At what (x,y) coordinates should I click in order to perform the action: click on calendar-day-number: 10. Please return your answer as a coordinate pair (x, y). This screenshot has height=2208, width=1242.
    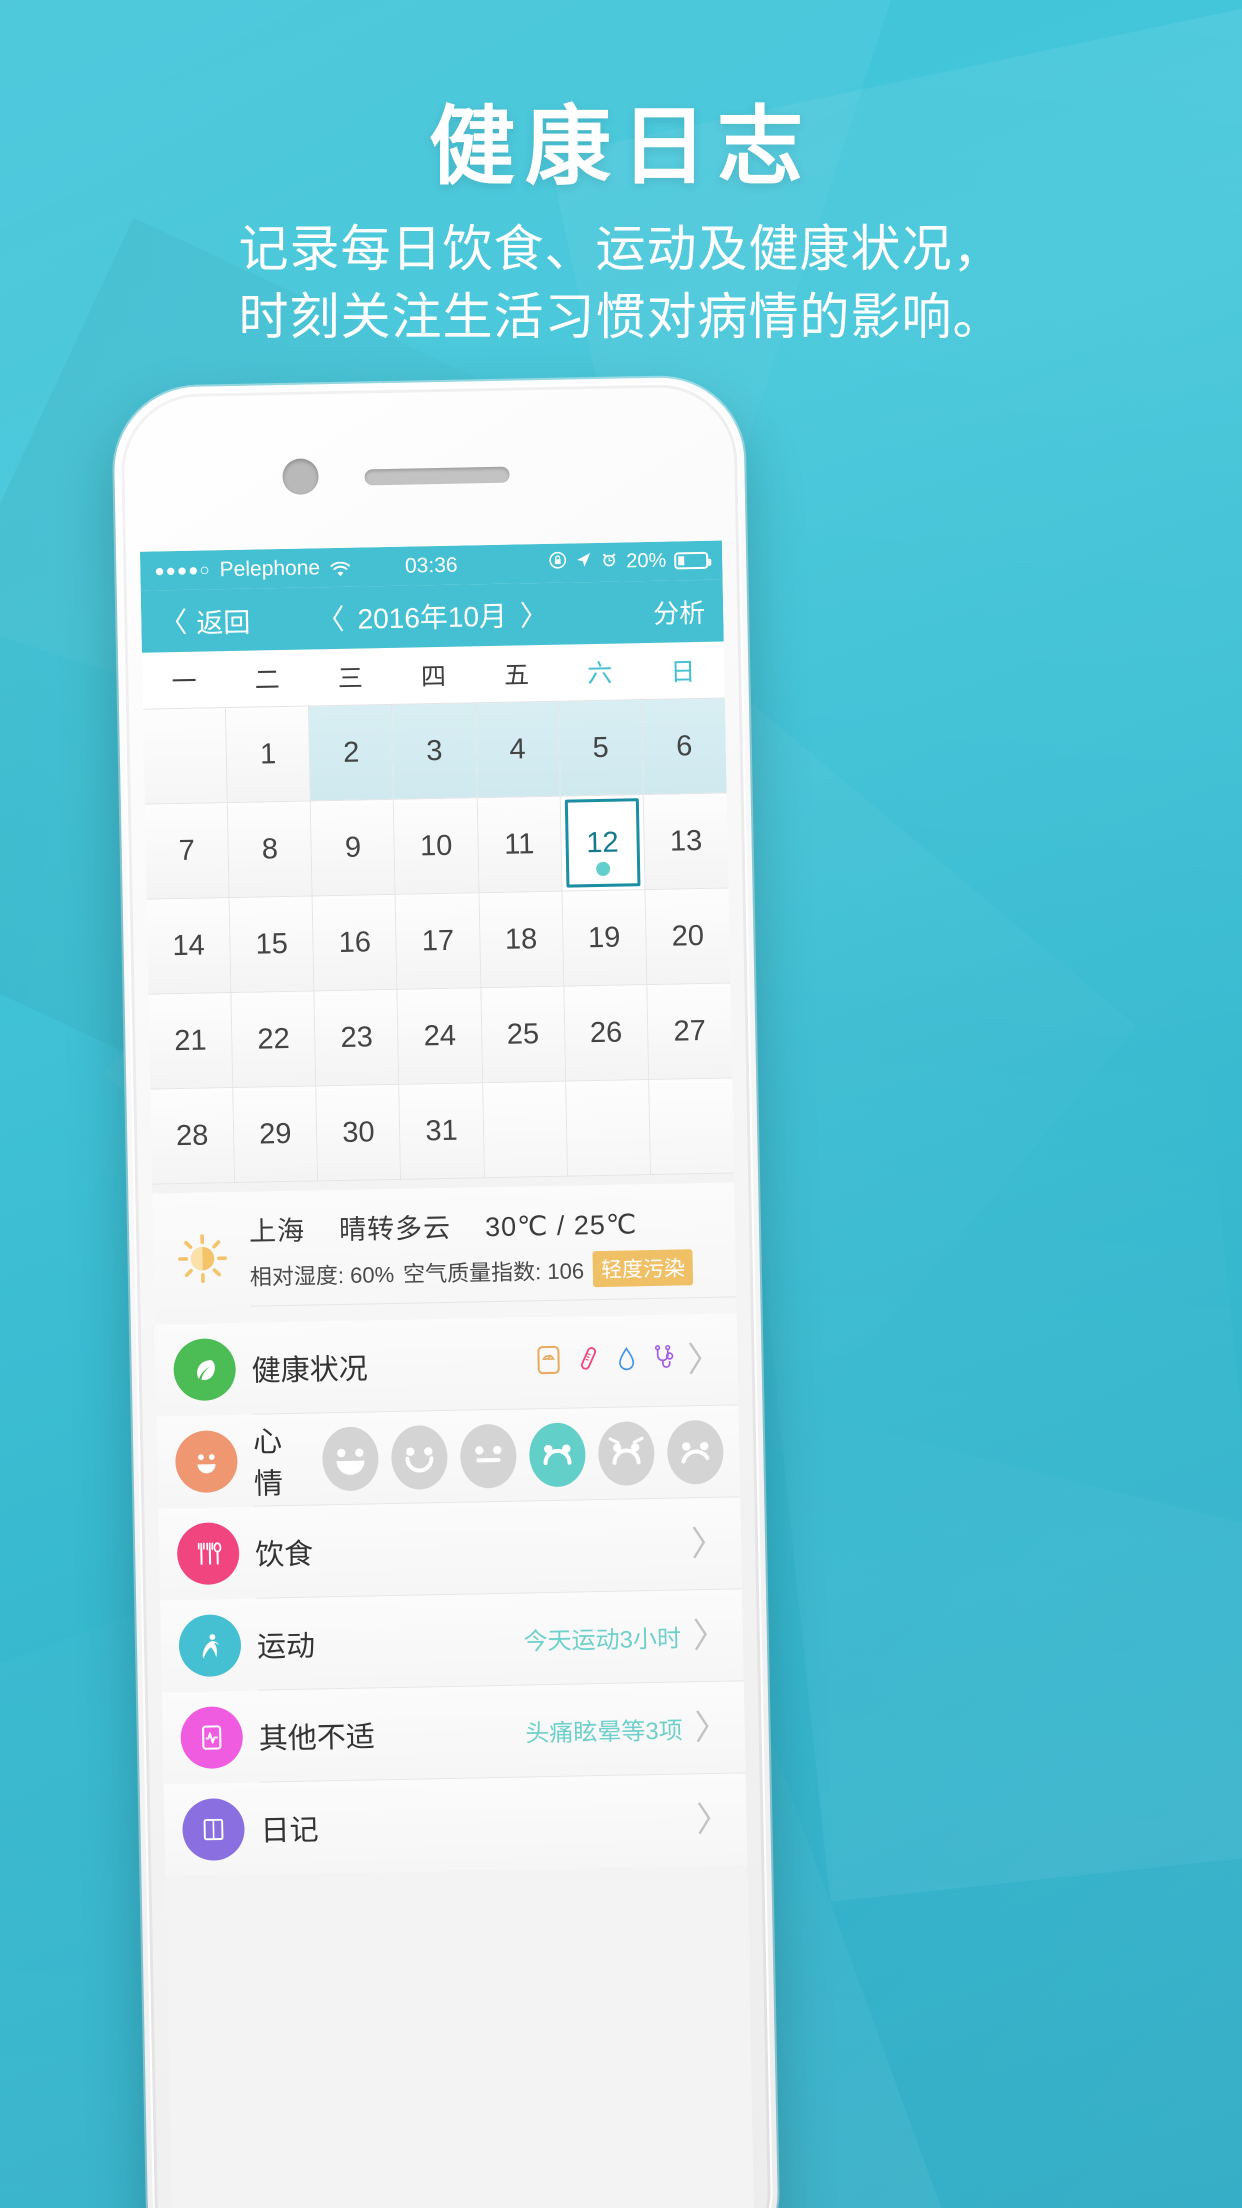
    Looking at the image, I should click on (436, 845).